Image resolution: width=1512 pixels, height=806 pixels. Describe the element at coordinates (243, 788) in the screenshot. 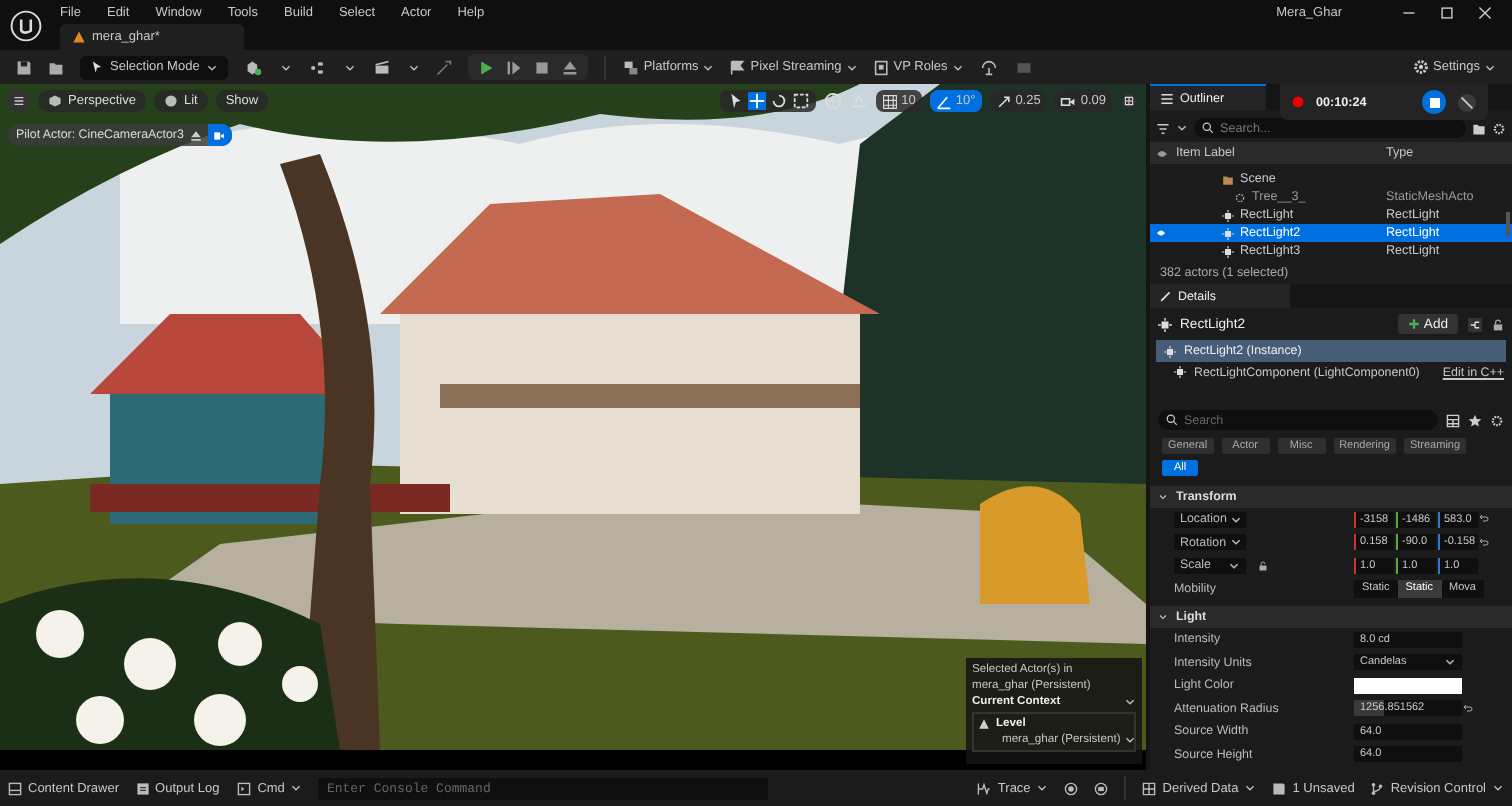

I see `terminal-icon` at that location.